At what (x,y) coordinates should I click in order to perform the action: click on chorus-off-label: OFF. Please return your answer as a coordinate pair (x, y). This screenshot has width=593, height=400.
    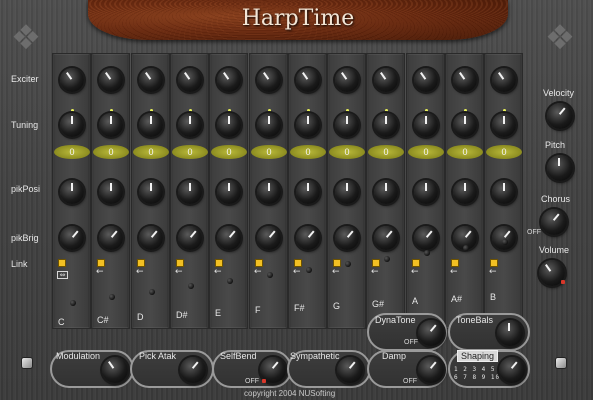
    Looking at the image, I should click on (534, 232).